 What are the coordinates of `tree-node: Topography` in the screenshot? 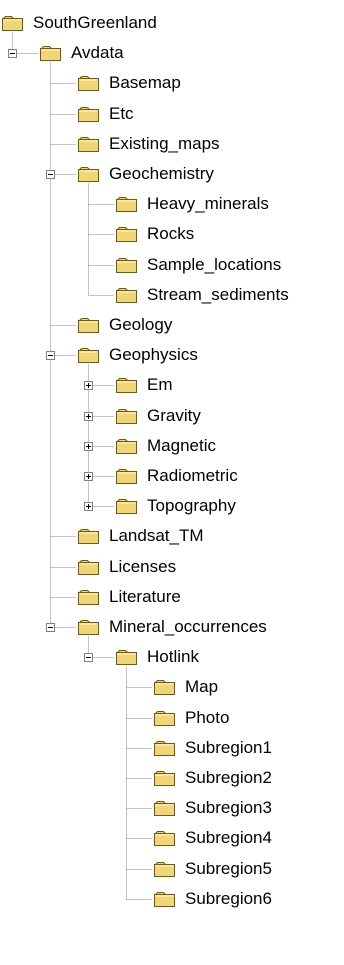 It's located at (176, 506).